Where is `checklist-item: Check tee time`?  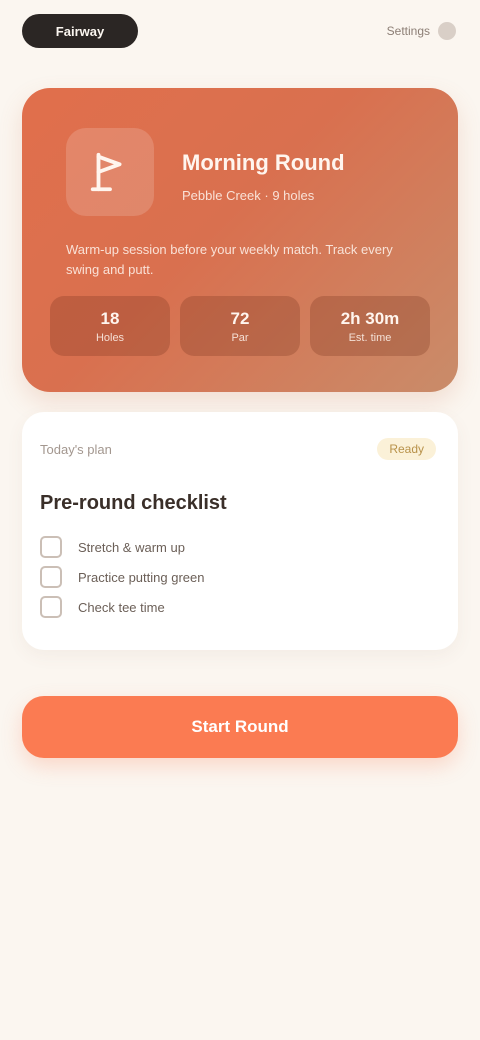 checklist-item: Check tee time is located at coordinates (122, 607).